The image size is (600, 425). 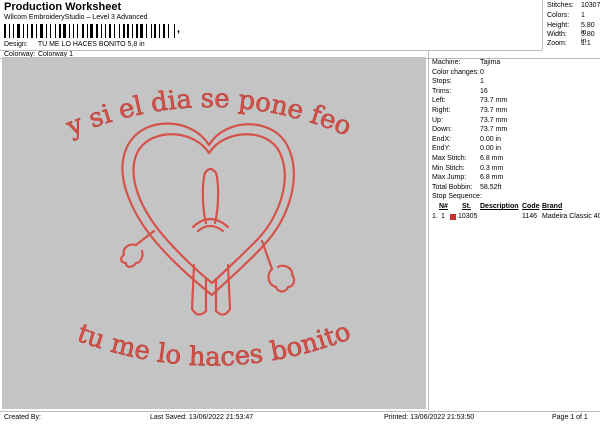 I want to click on detail-row: Max Stitch: 6.8 mm, so click(x=467, y=158).